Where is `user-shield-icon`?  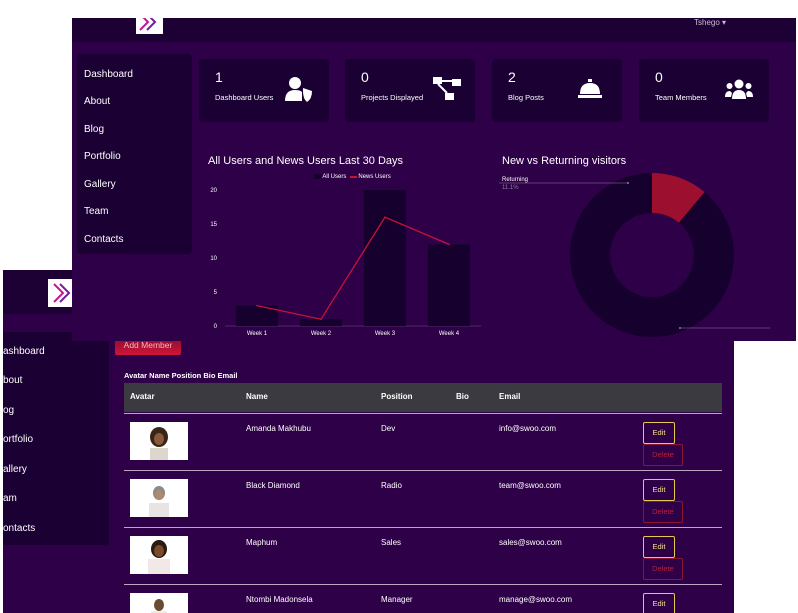 user-shield-icon is located at coordinates (298, 89).